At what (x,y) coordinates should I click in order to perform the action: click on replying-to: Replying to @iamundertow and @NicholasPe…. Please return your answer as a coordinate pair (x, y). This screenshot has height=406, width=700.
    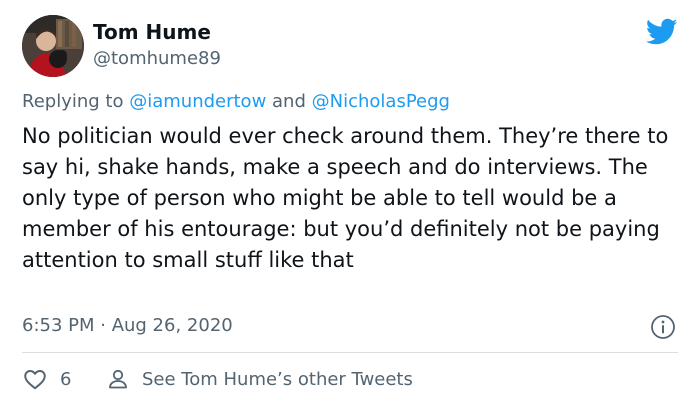
    Looking at the image, I should click on (236, 102).